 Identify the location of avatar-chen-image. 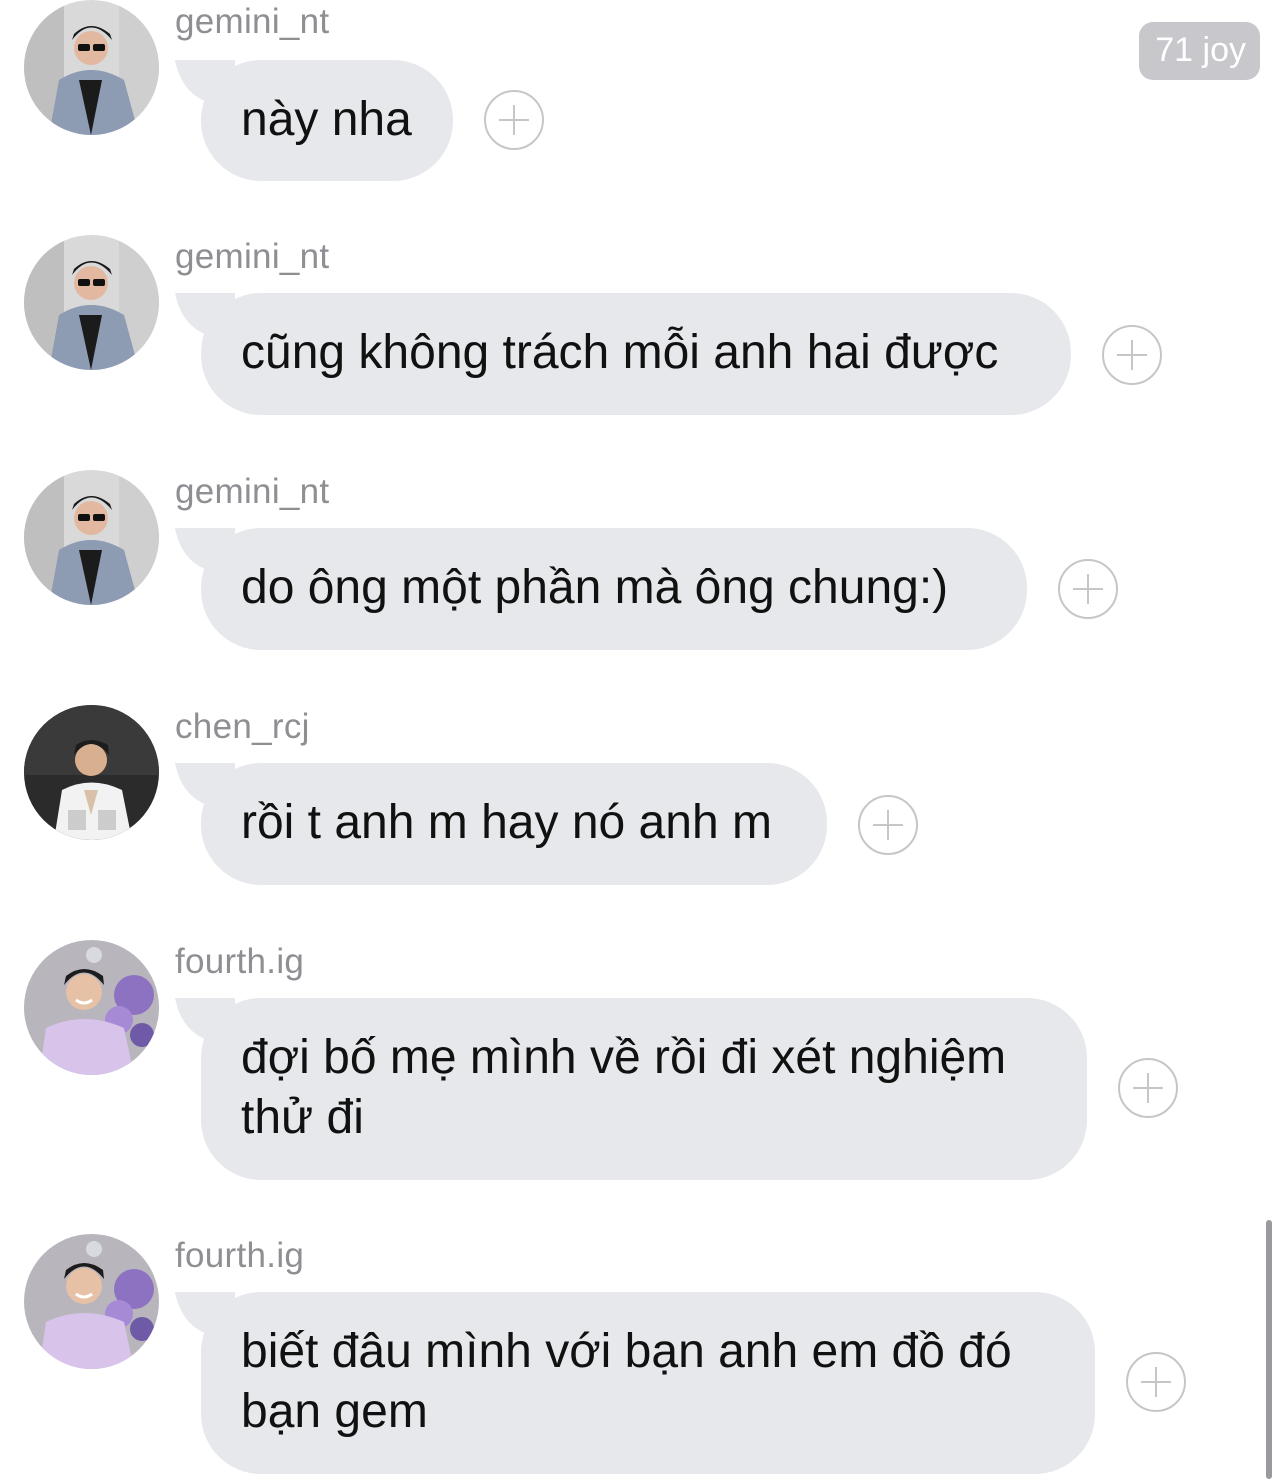
(91, 772).